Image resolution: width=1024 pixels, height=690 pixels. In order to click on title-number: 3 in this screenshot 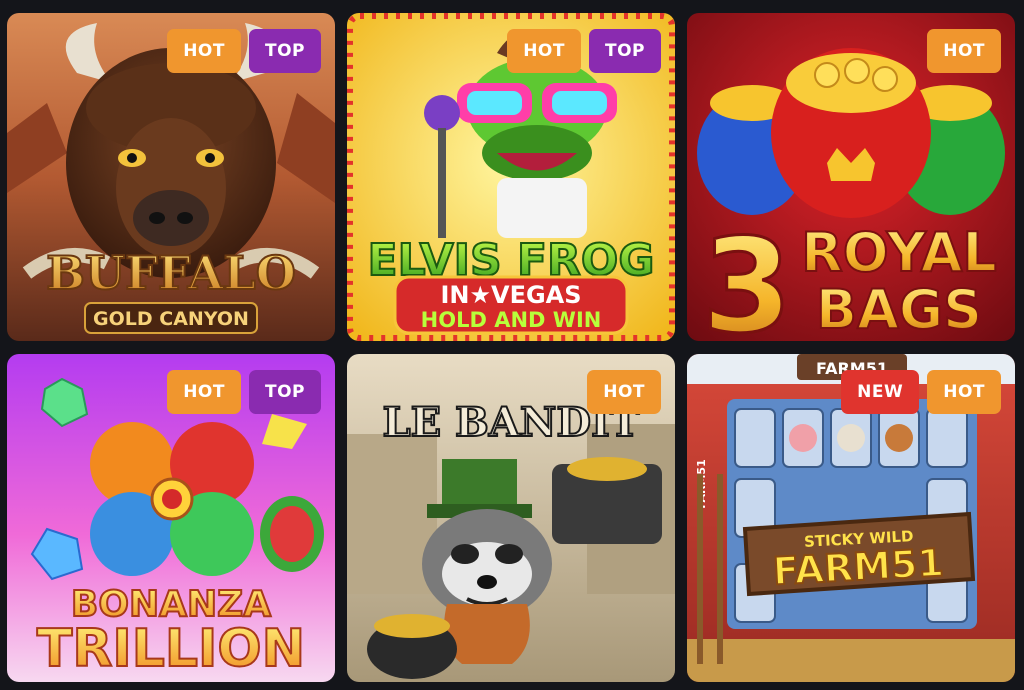, I will do `click(747, 275)`.